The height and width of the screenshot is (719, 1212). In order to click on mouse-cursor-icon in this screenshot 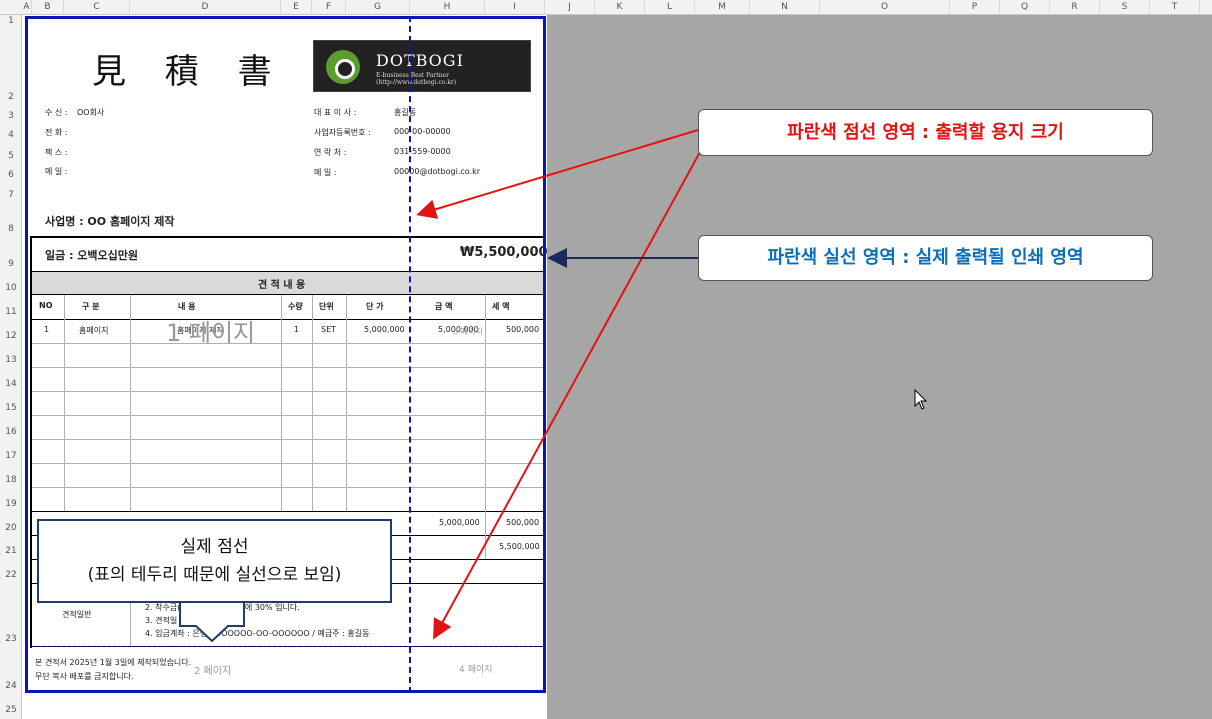, I will do `click(921, 399)`.